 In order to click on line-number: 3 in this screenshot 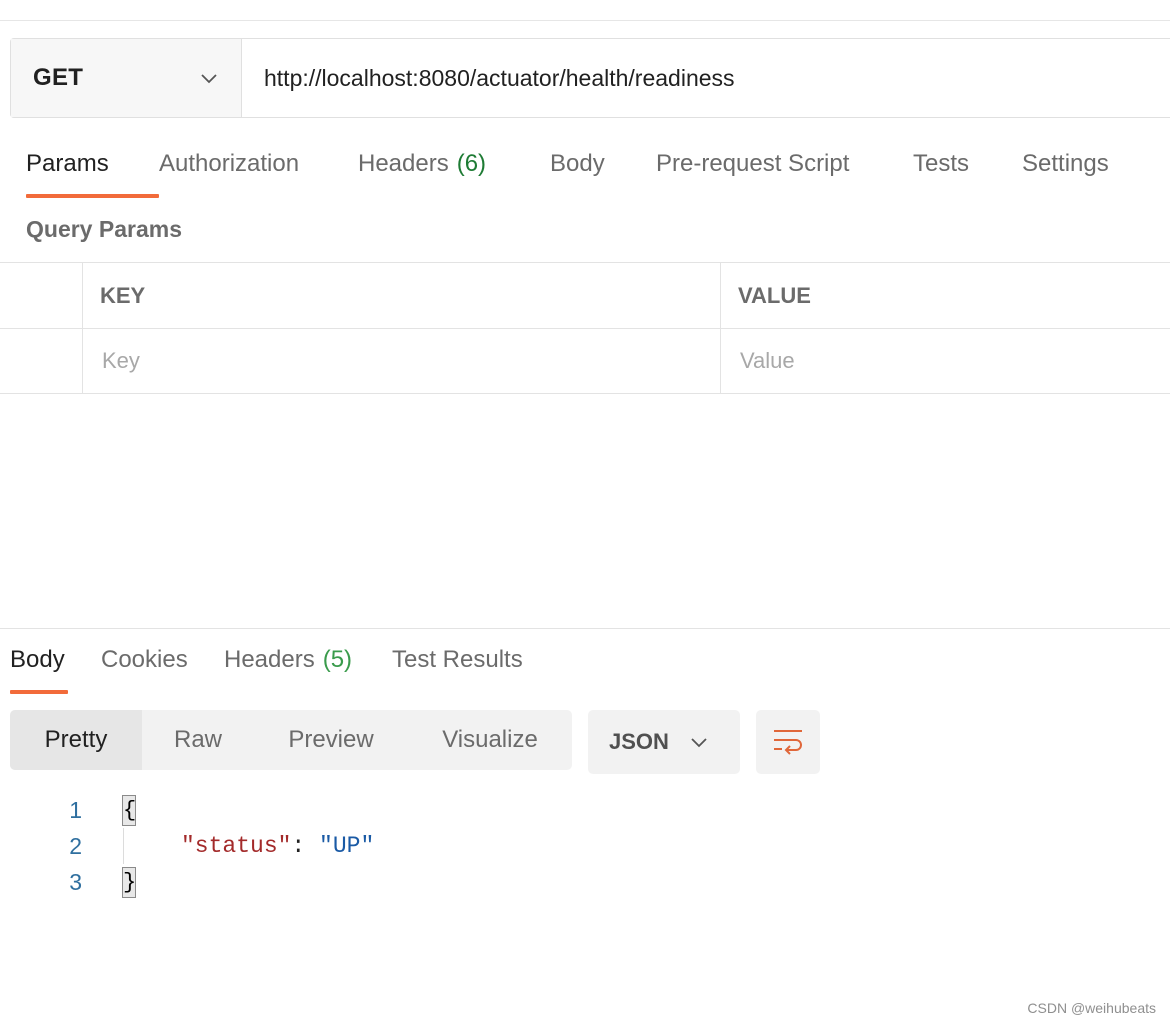, I will do `click(75, 881)`.